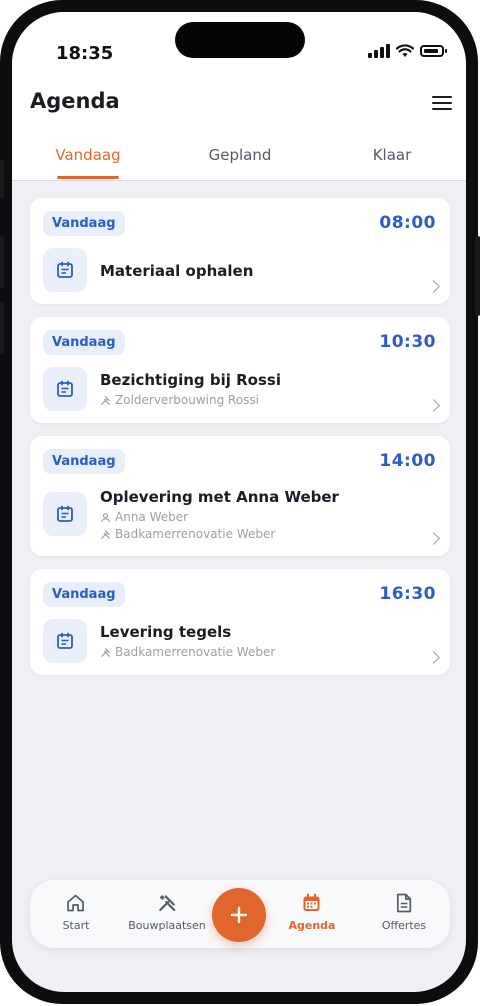 This screenshot has height=1006, width=480. I want to click on status-icons, so click(407, 51).